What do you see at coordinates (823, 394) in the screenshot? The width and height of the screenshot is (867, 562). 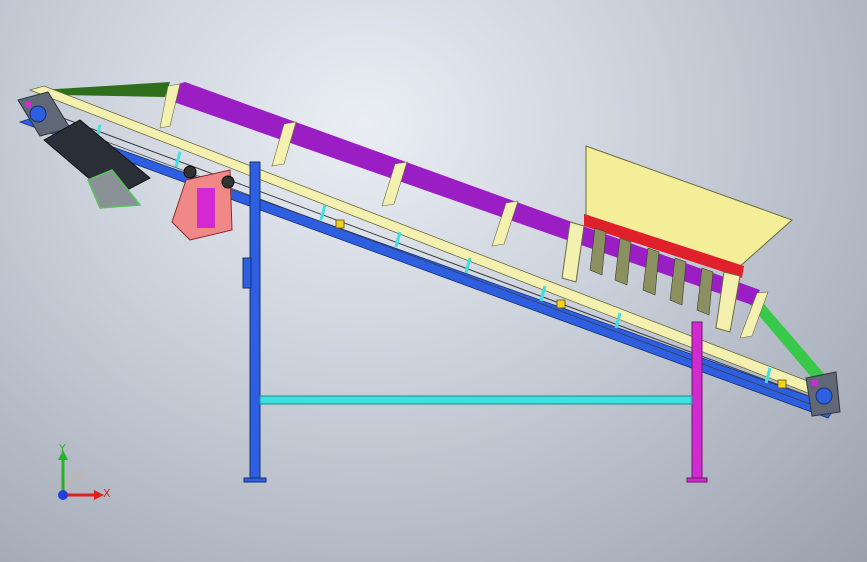 I see `head-pulley` at bounding box center [823, 394].